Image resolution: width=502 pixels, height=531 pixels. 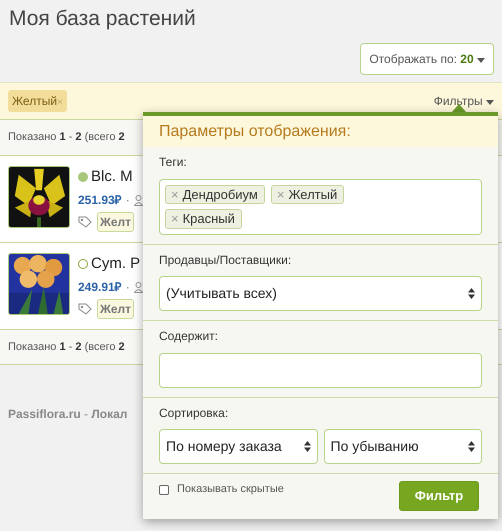 I want to click on popover-title: Параметры отображения:, so click(x=320, y=132).